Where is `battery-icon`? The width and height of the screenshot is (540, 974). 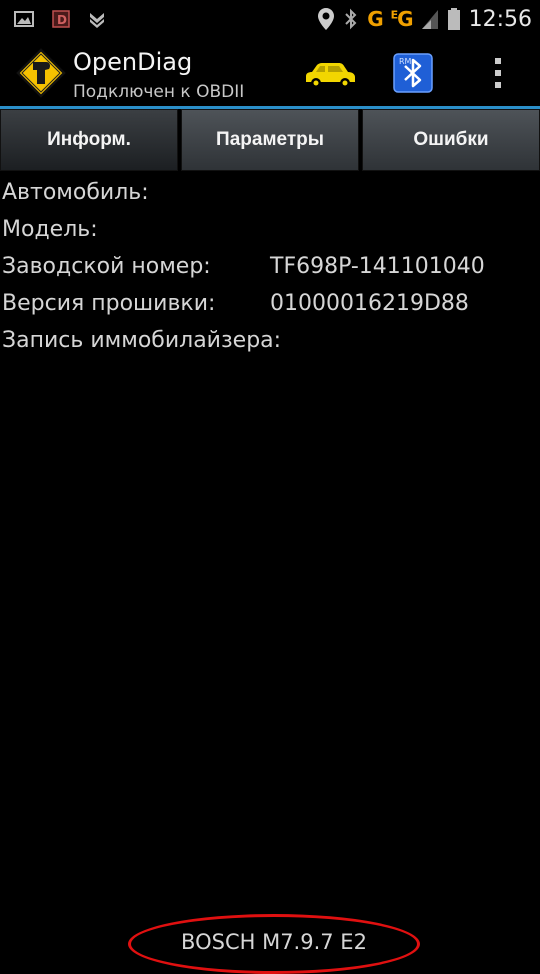 battery-icon is located at coordinates (453, 19).